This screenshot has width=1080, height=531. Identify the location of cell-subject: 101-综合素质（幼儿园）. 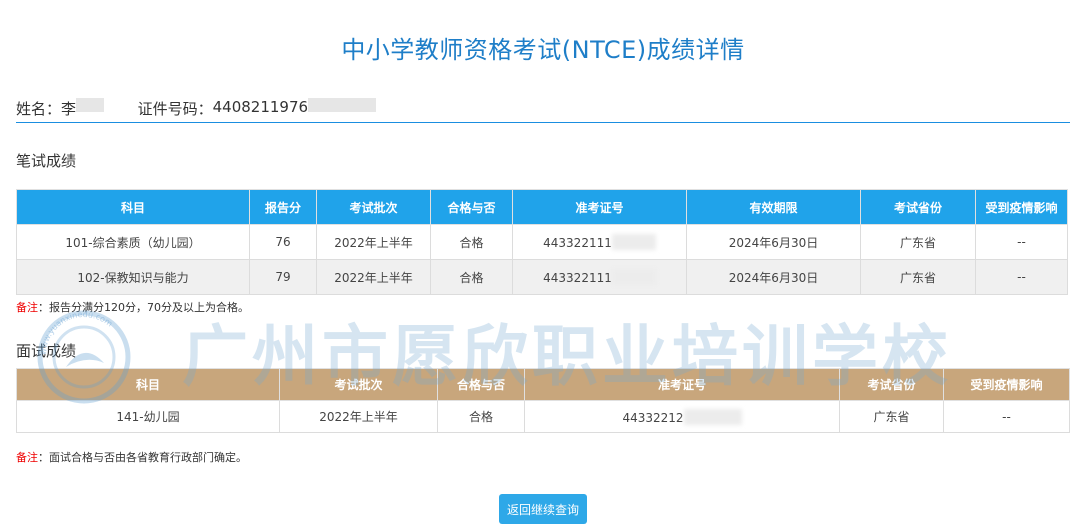
(133, 242).